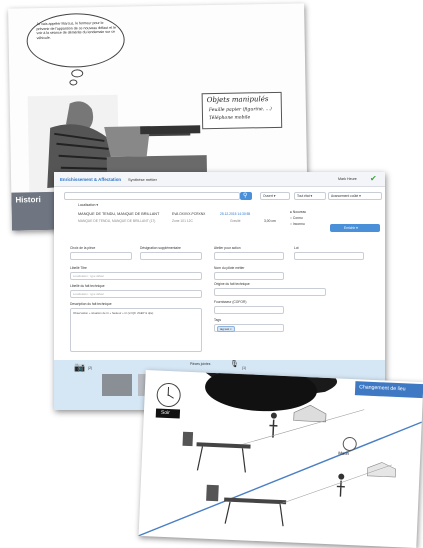 Image resolution: width=423 pixels, height=548 pixels. Describe the element at coordinates (101, 256) in the screenshot. I see `piece-select` at that location.